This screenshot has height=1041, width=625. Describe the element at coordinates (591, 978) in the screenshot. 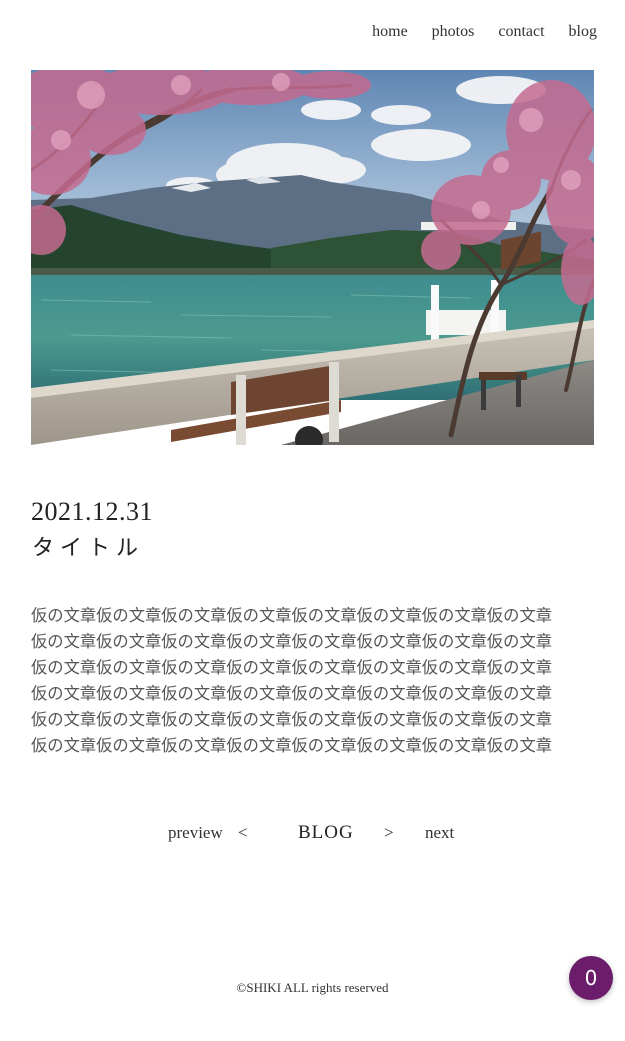

I see `notification-badge-button: 0` at that location.